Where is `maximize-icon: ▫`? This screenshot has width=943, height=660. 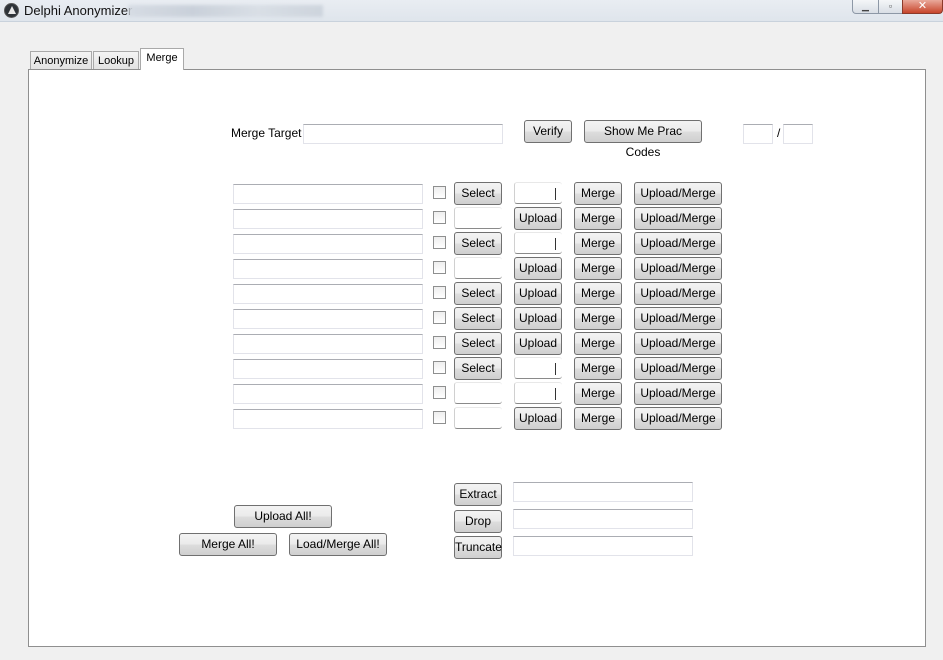 maximize-icon: ▫ is located at coordinates (890, 7).